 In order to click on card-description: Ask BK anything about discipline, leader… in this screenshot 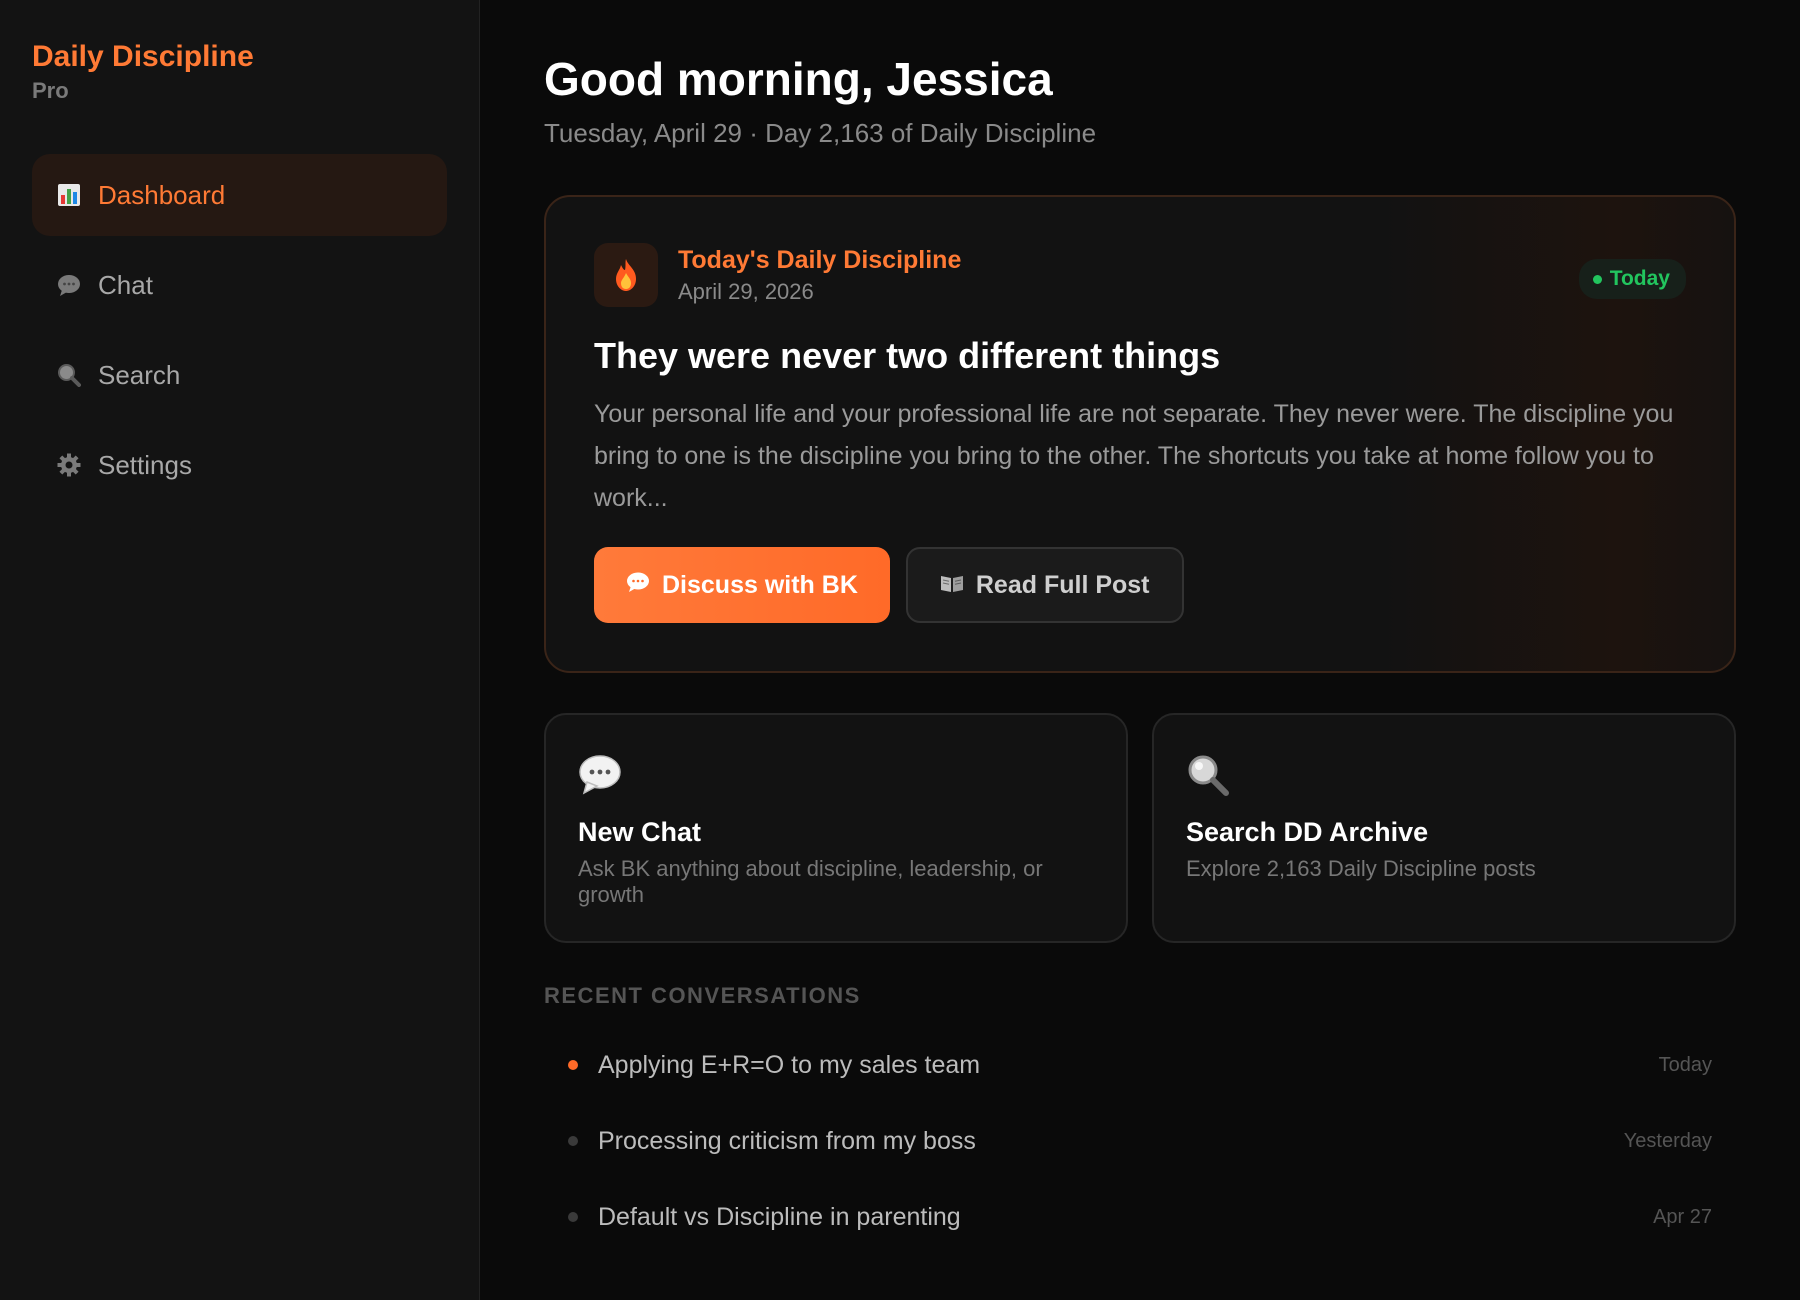, I will do `click(810, 881)`.